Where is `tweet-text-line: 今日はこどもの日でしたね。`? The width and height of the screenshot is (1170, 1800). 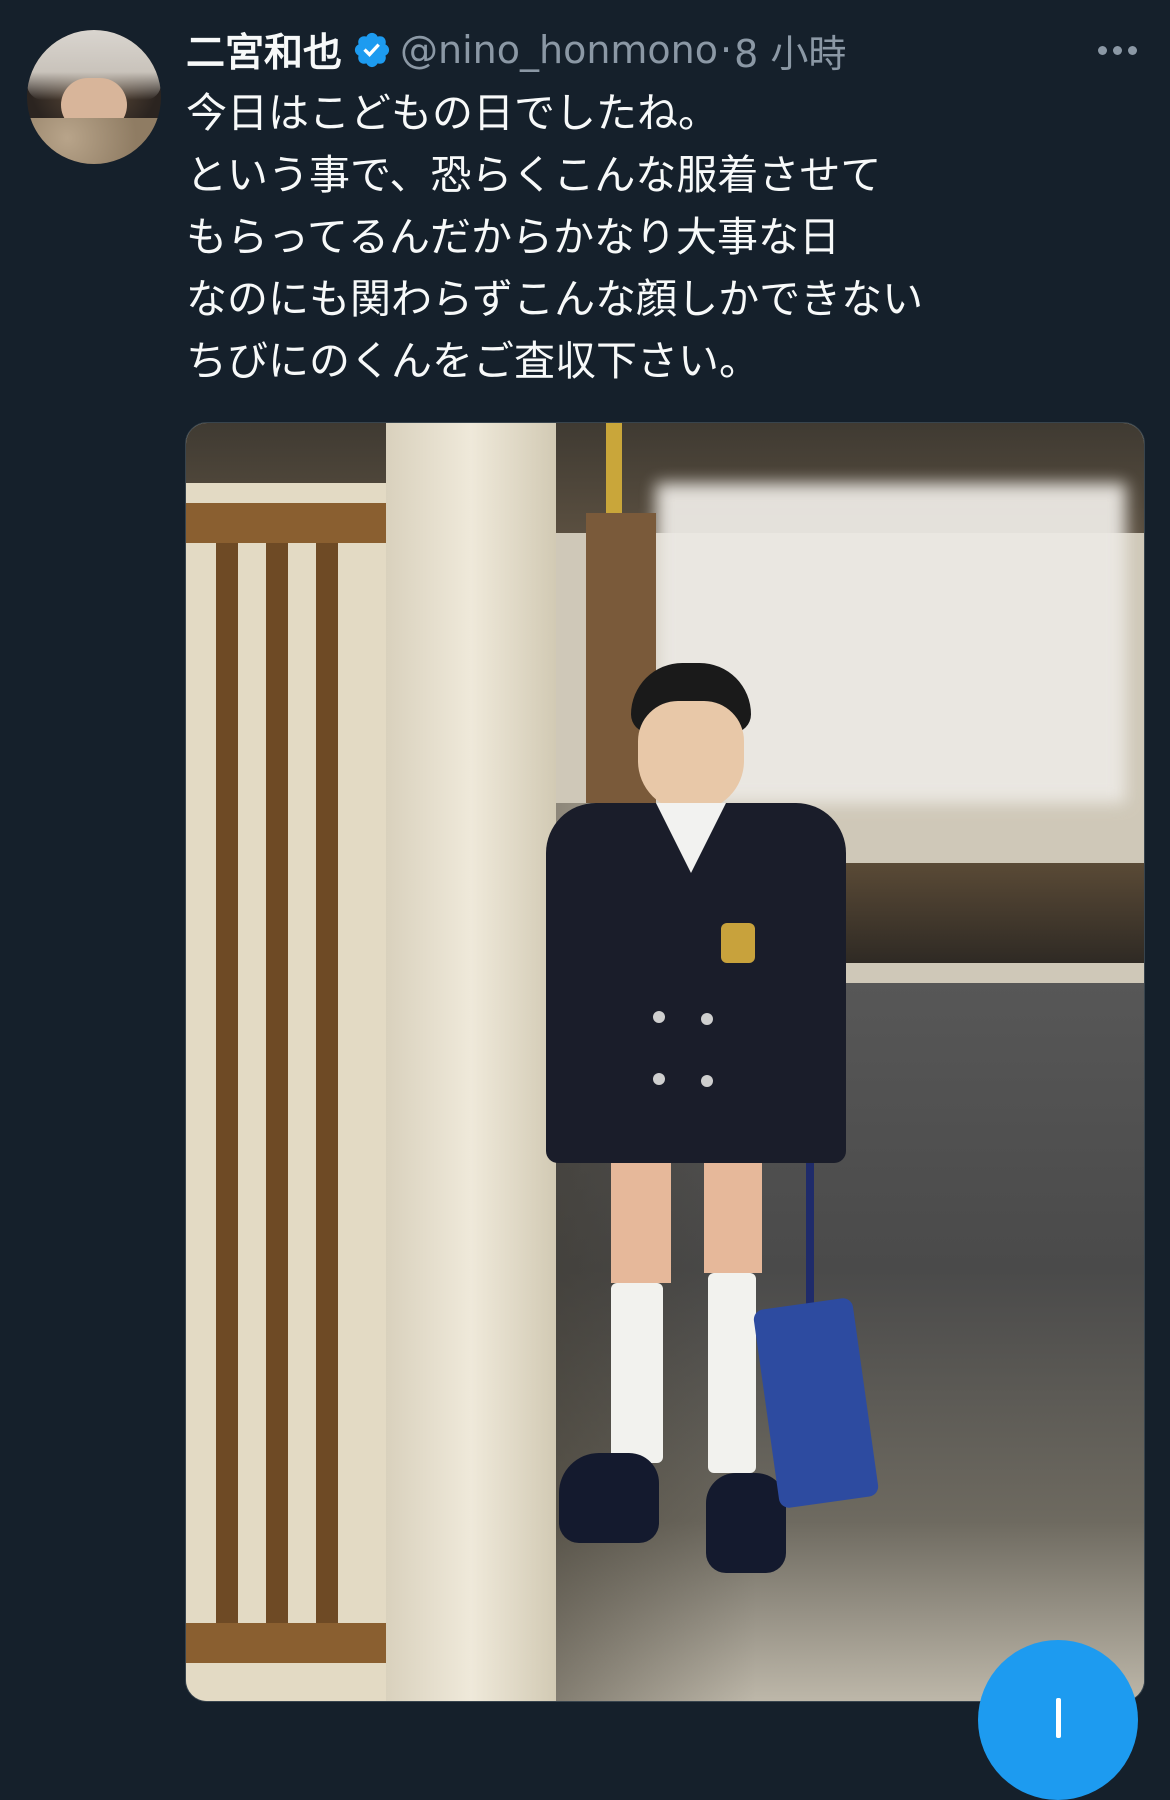 tweet-text-line: 今日はこどもの日でしたね。 is located at coordinates (452, 113).